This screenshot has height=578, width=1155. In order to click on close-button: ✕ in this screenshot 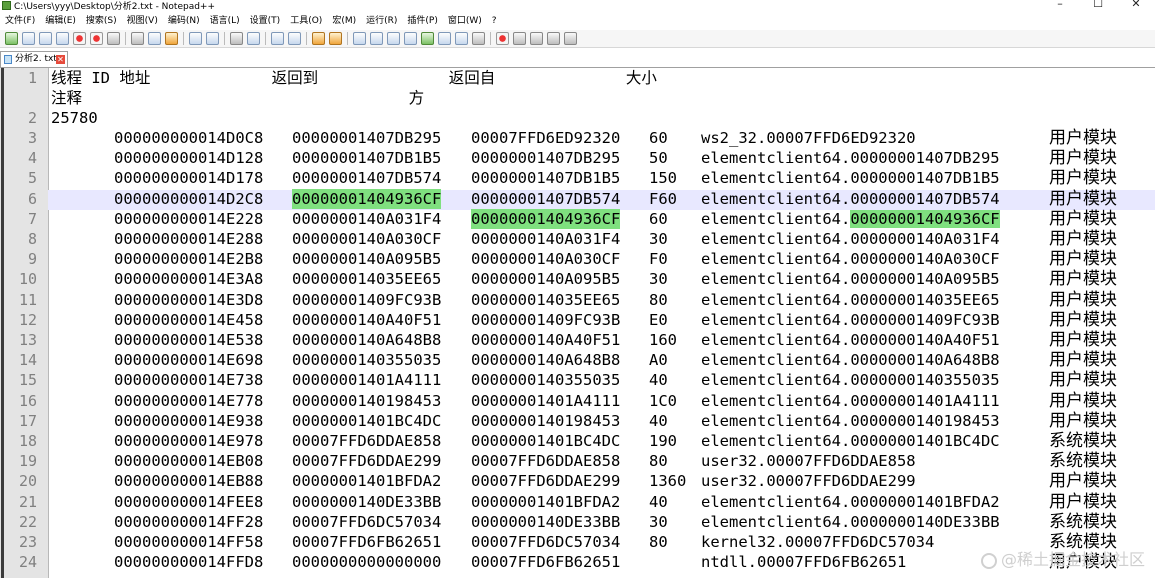, I will do `click(1136, 5)`.